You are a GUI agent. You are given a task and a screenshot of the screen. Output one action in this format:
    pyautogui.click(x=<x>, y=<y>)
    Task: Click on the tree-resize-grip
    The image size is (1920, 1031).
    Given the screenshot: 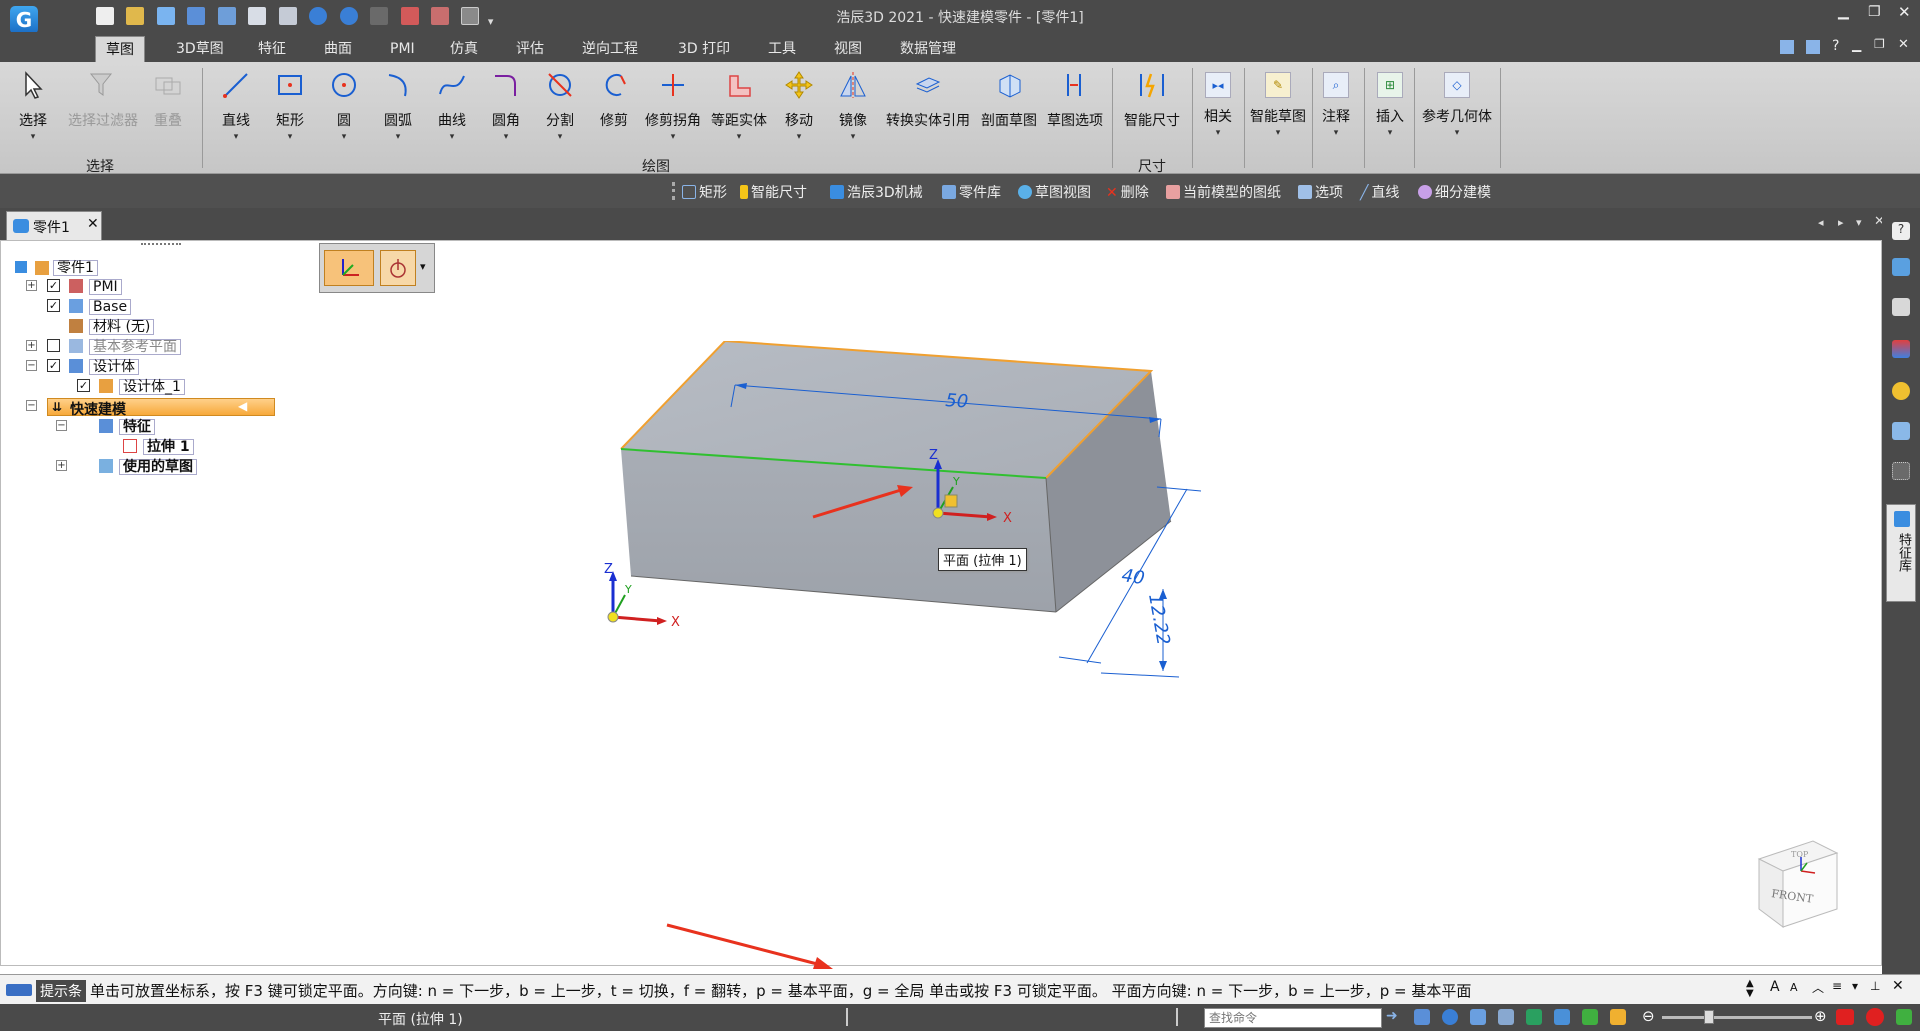 What is the action you would take?
    pyautogui.click(x=161, y=244)
    